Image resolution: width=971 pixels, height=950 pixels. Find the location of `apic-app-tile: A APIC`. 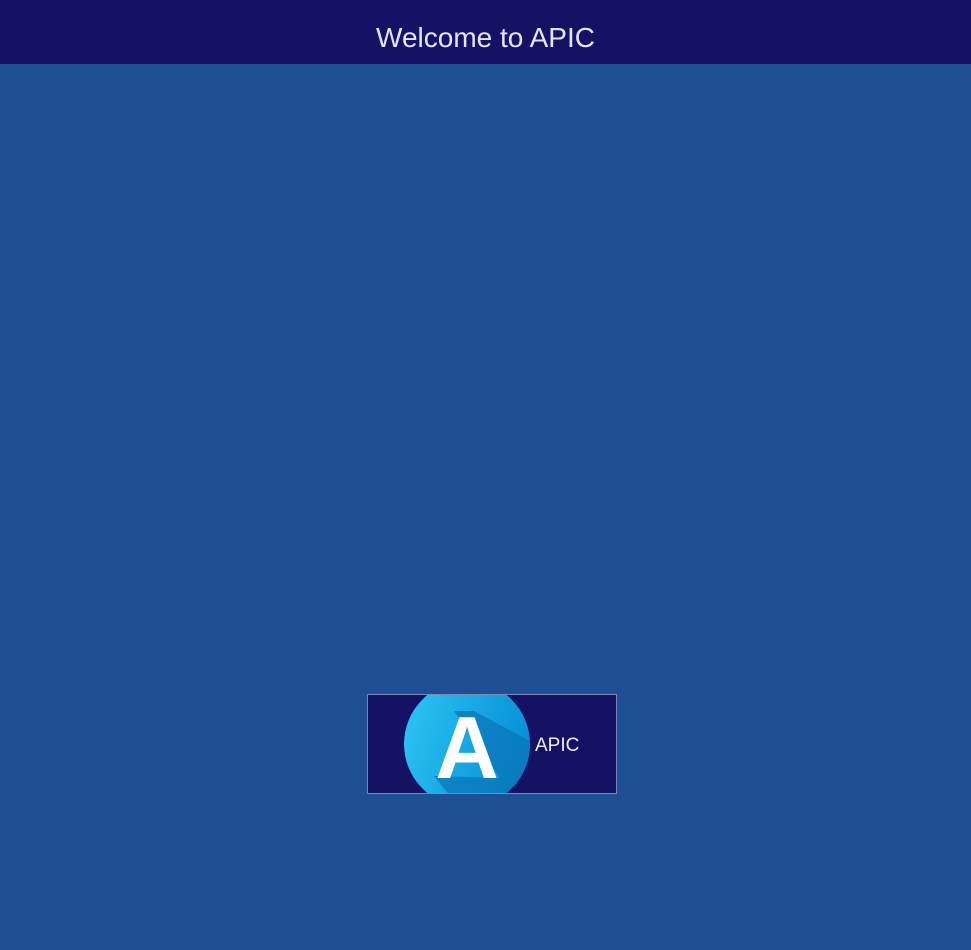

apic-app-tile: A APIC is located at coordinates (492, 744).